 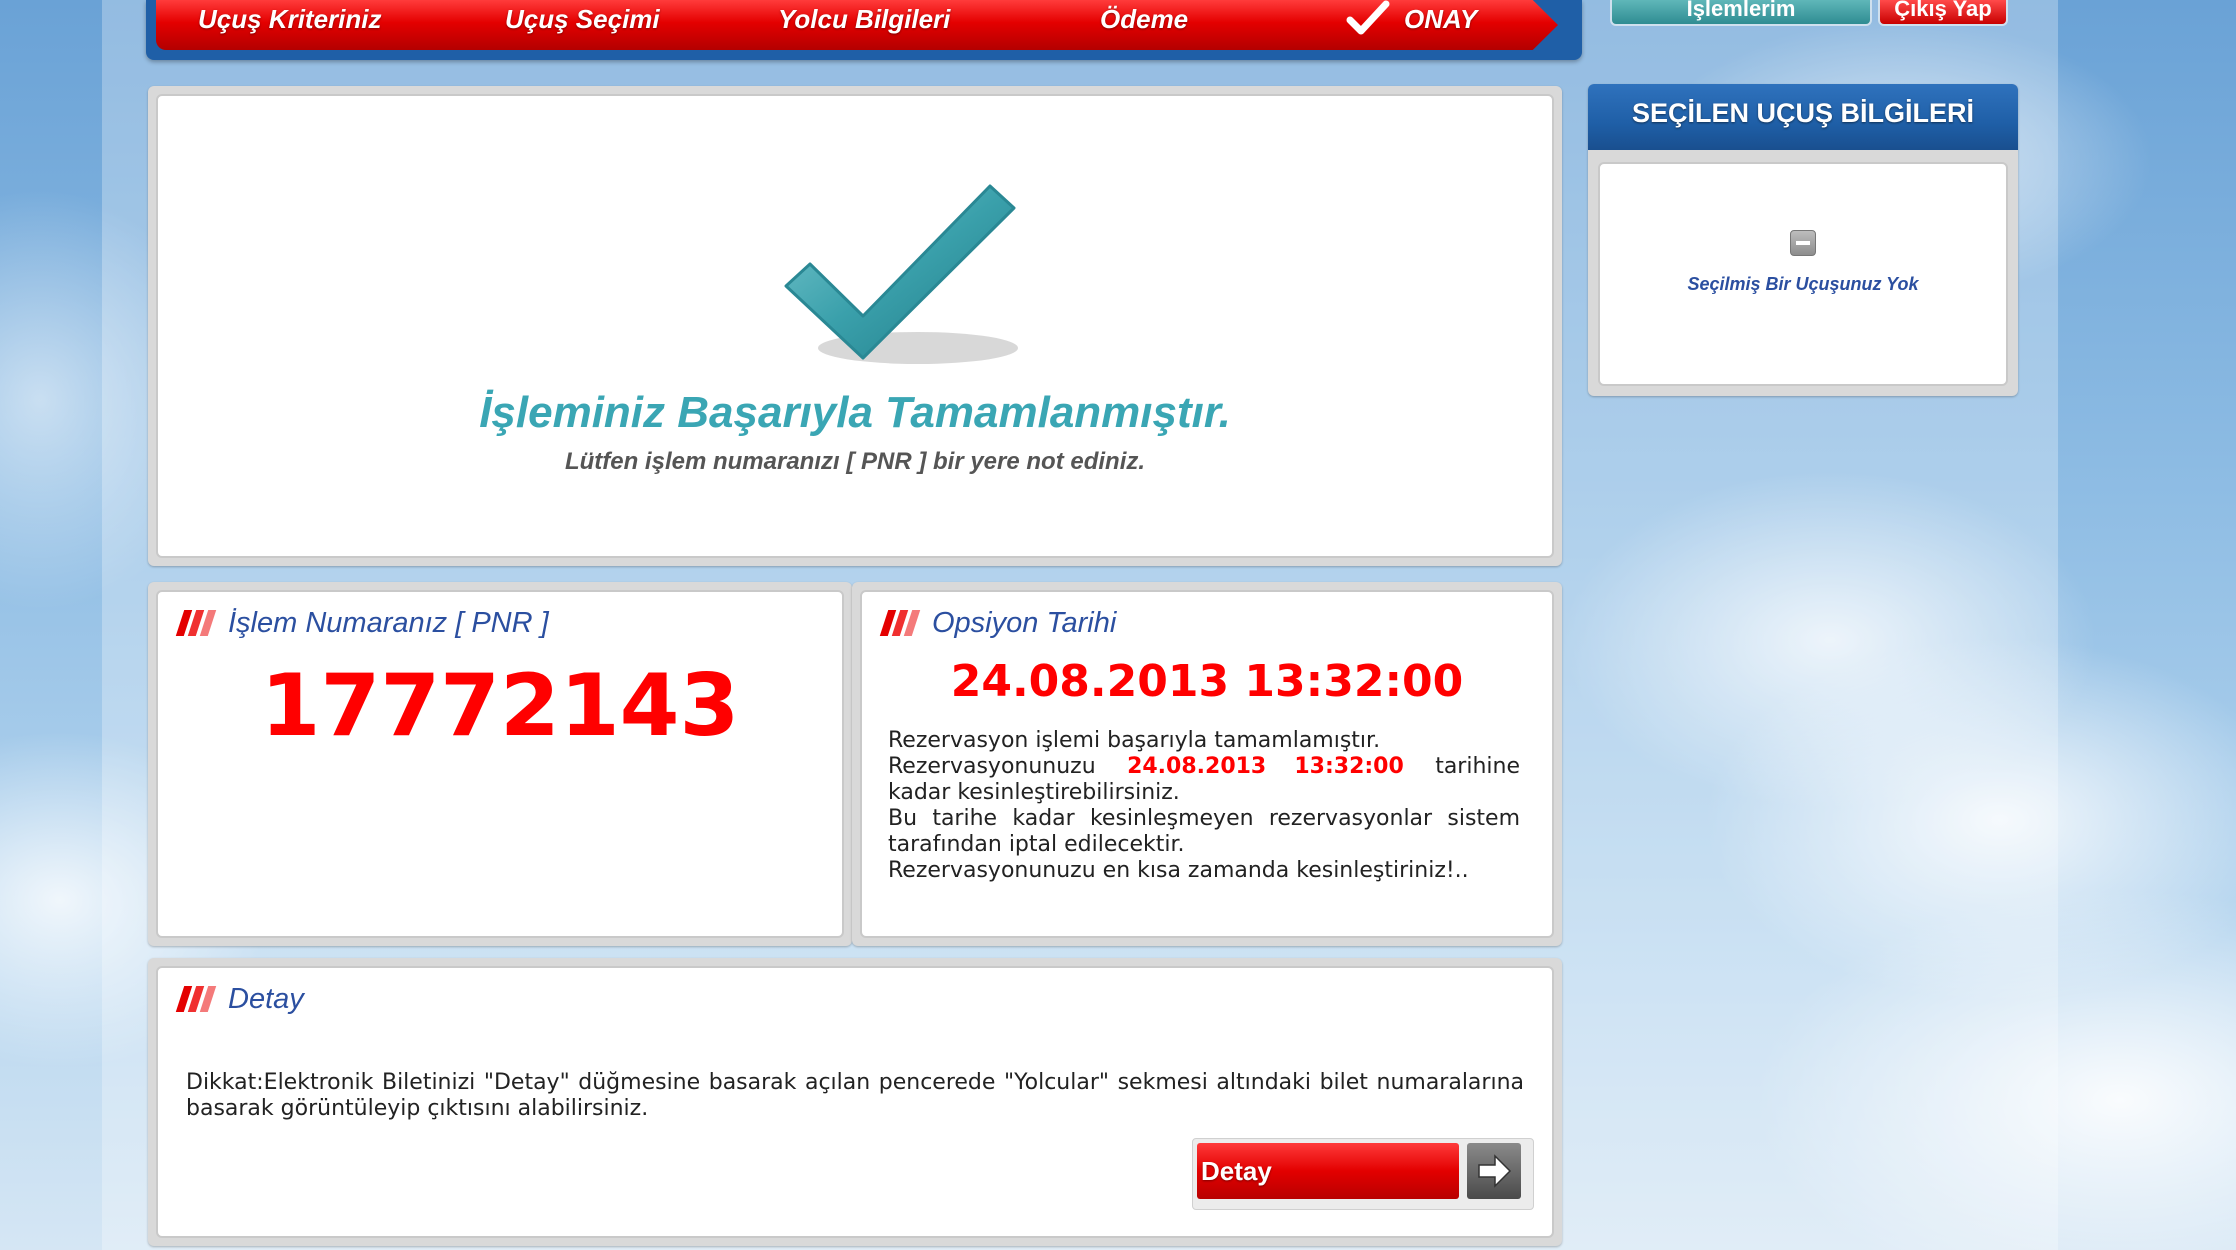 What do you see at coordinates (1803, 284) in the screenshot?
I see `no-selected-flight-text: Seçilmiş Bir Uçuşunuz Yok` at bounding box center [1803, 284].